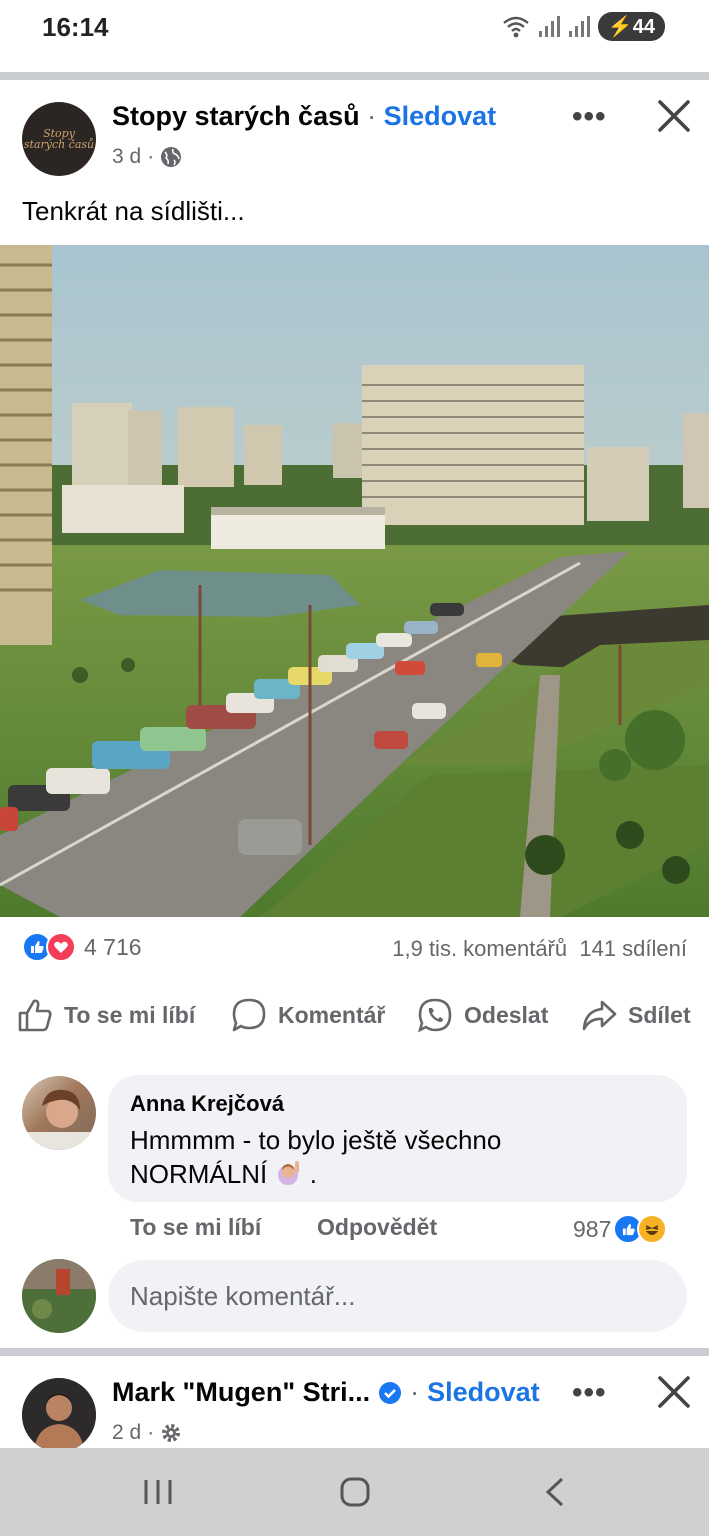 The image size is (709, 1536). What do you see at coordinates (434, 1015) in the screenshot?
I see `whatsapp-icon` at bounding box center [434, 1015].